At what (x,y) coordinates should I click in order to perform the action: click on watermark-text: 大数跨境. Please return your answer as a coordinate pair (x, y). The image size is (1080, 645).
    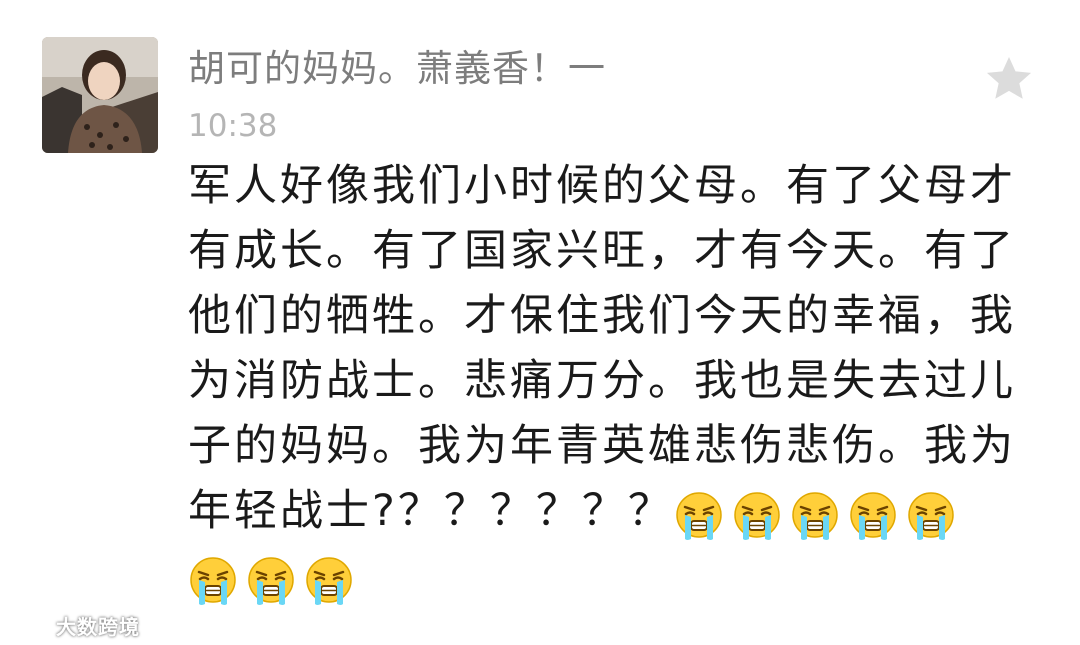
    Looking at the image, I should click on (98, 626).